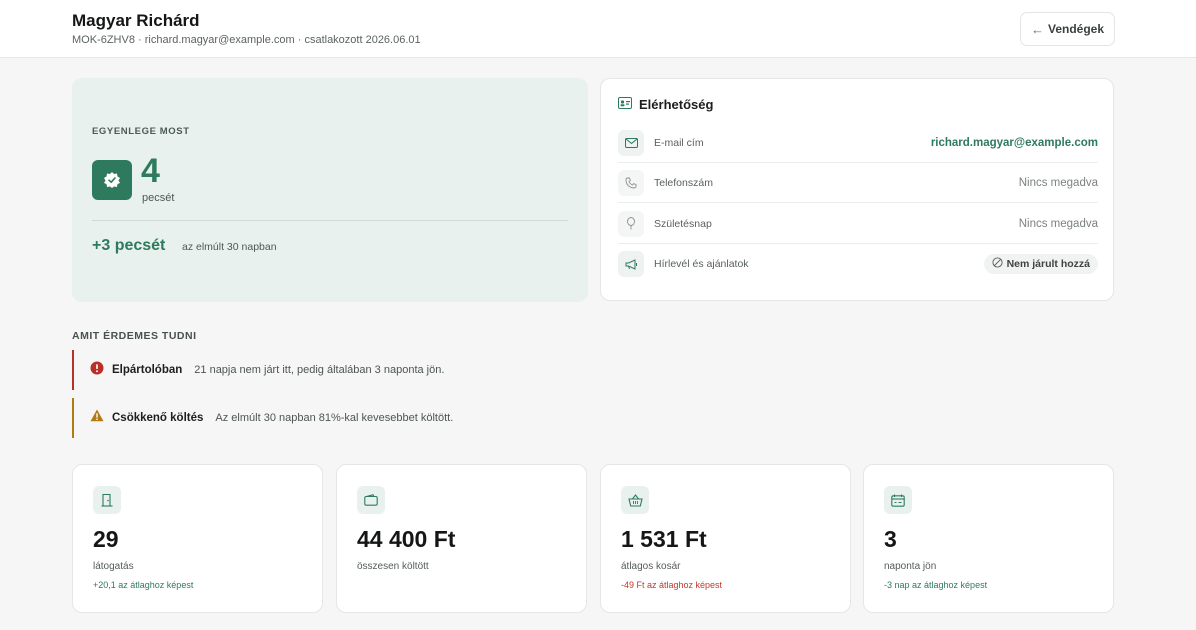 Image resolution: width=1196 pixels, height=630 pixels. I want to click on door-icon, so click(107, 500).